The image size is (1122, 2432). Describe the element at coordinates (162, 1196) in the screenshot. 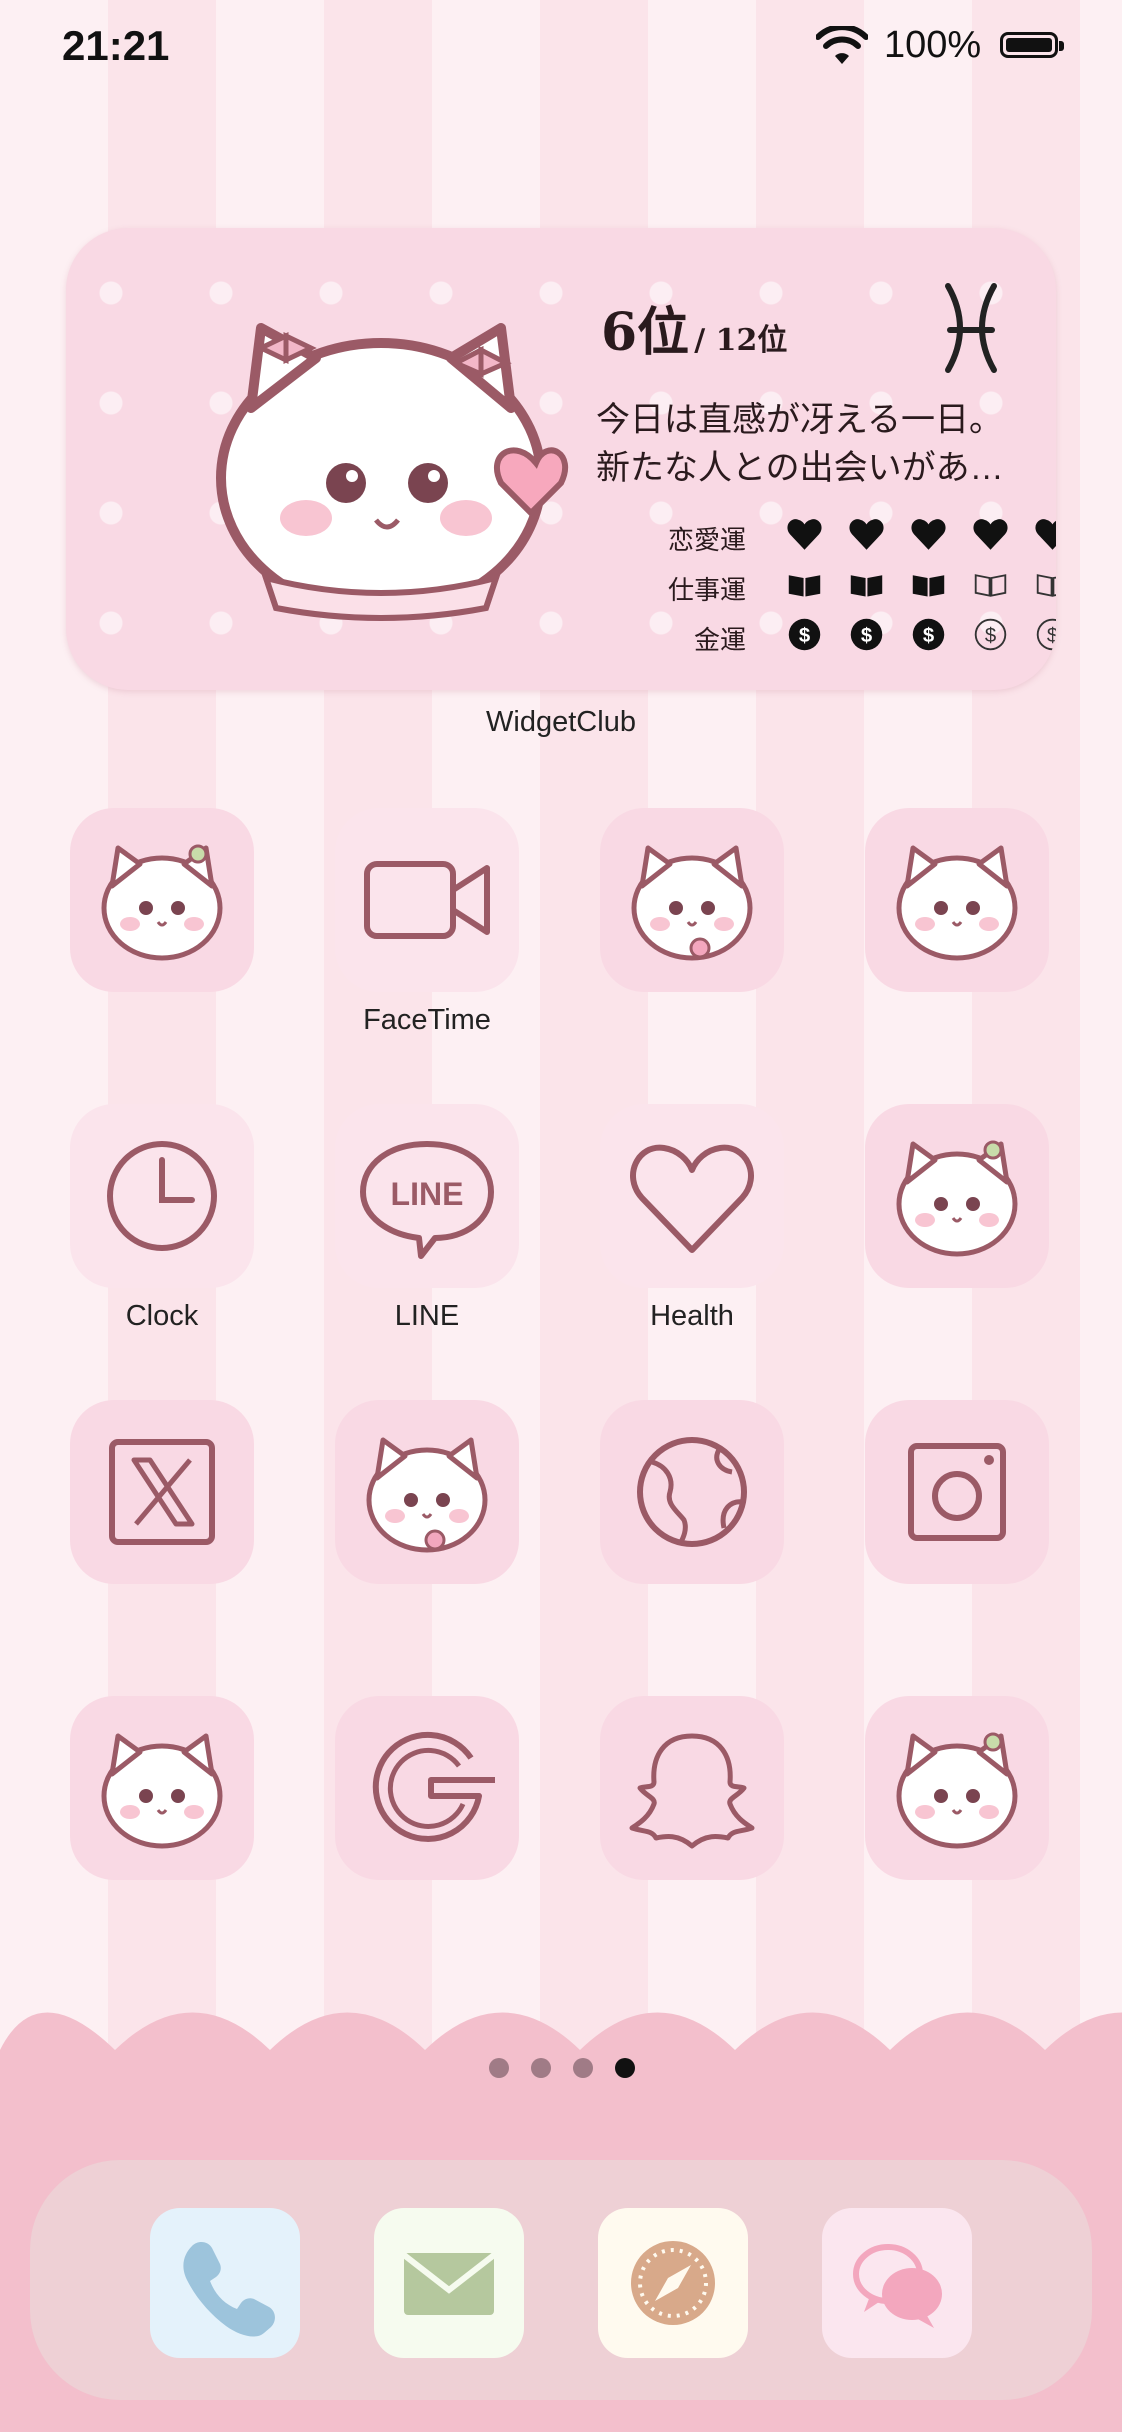

I see `clock-icon` at that location.